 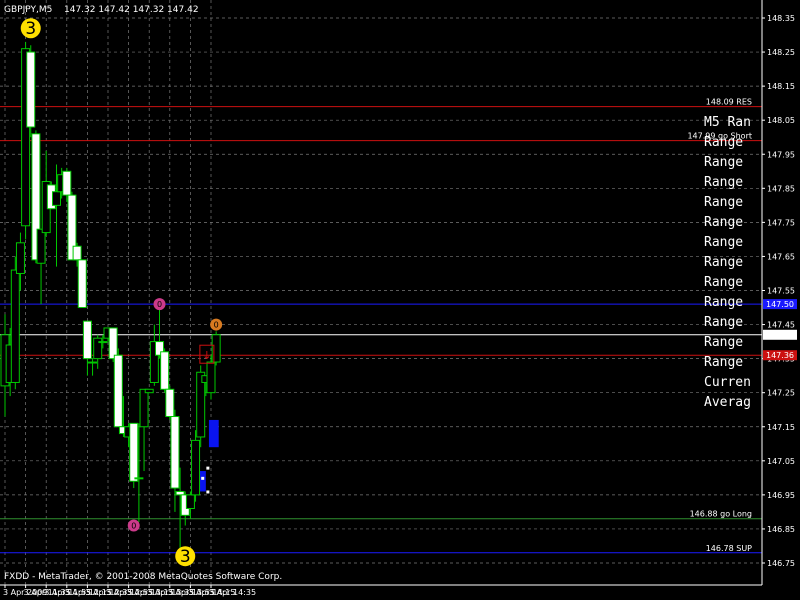 I want to click on level-label-sup: 146.78 SUP, so click(x=729, y=548).